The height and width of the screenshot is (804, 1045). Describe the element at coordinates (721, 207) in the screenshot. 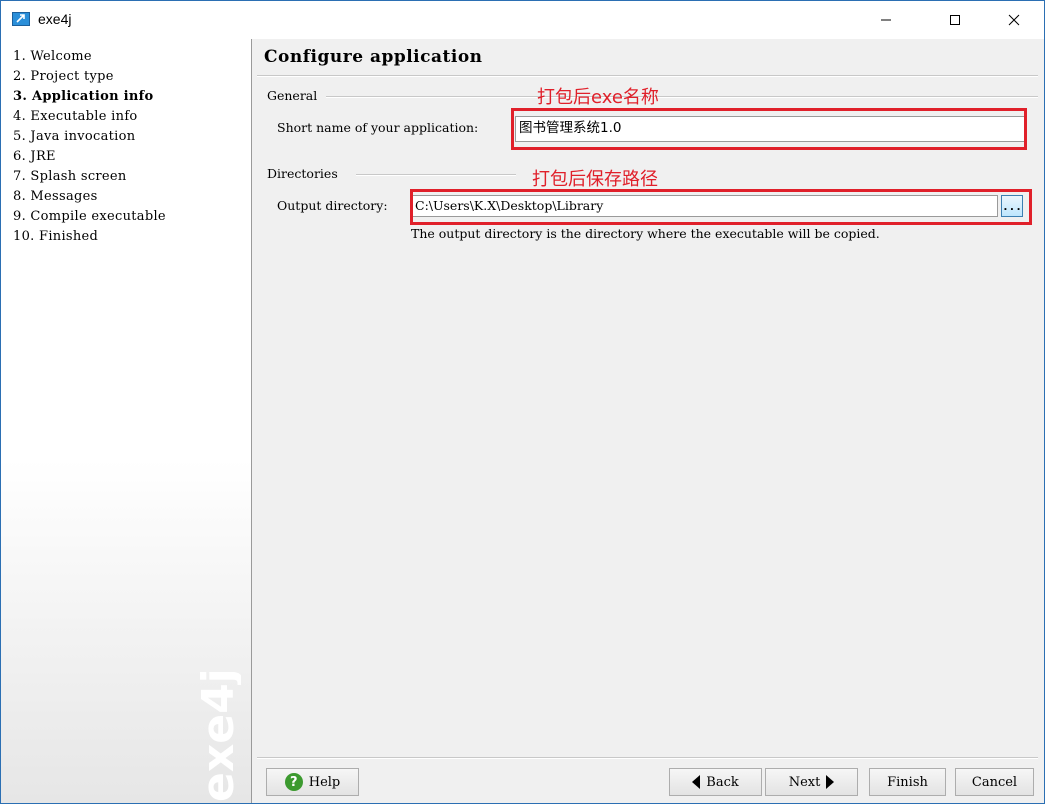

I see `save-path-highlight-box` at that location.